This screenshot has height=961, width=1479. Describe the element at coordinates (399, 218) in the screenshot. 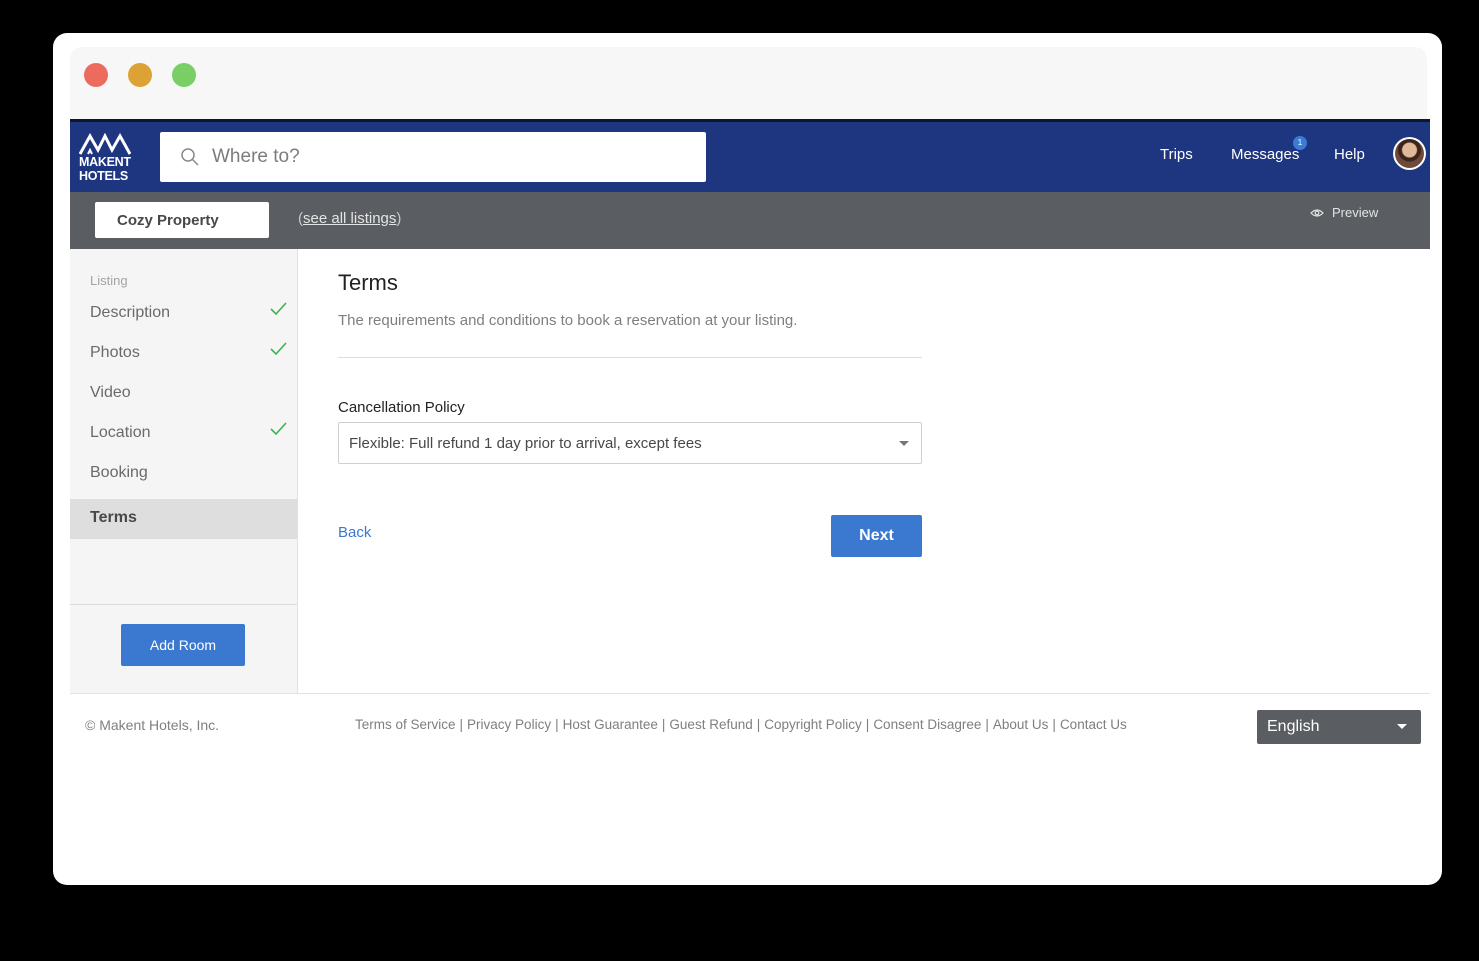

I see `see-all-paren-close: )` at that location.